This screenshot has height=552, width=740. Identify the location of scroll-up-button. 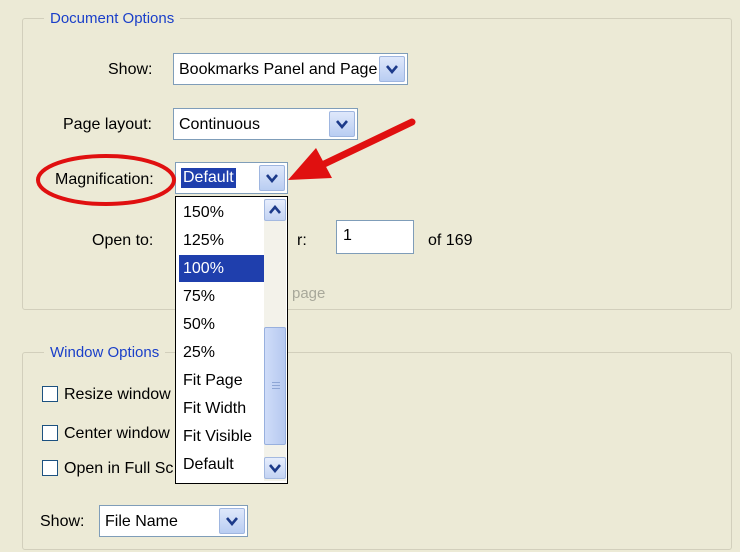
(275, 210).